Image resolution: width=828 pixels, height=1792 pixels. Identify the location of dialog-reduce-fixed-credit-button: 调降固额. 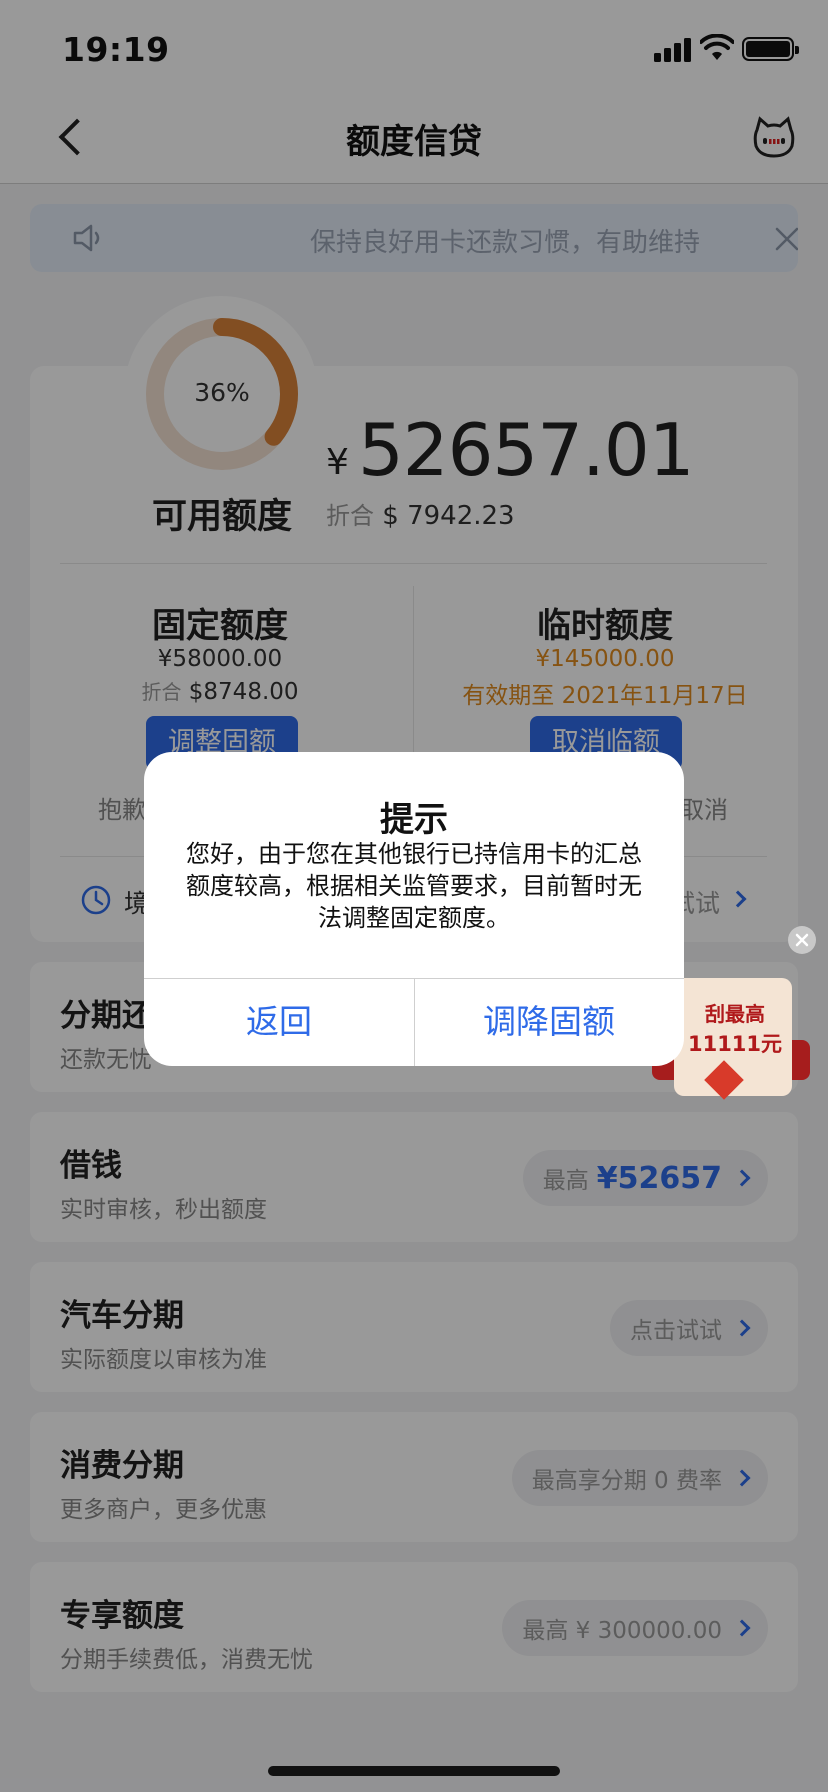
(549, 1022).